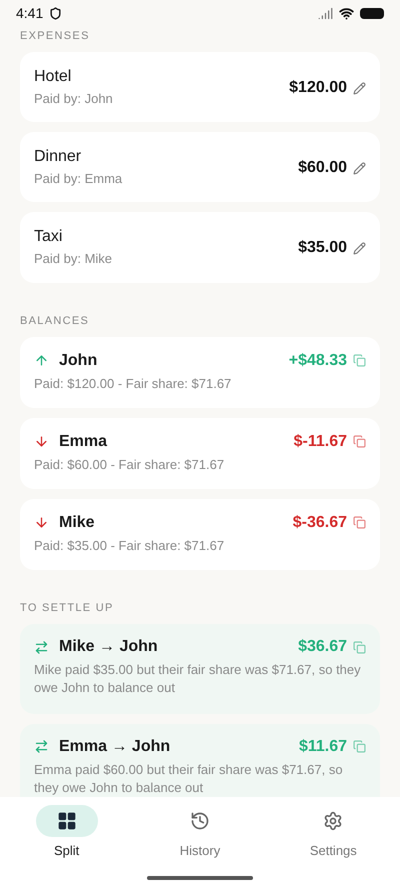  What do you see at coordinates (318, 88) in the screenshot?
I see `expense-amount: $120.00` at bounding box center [318, 88].